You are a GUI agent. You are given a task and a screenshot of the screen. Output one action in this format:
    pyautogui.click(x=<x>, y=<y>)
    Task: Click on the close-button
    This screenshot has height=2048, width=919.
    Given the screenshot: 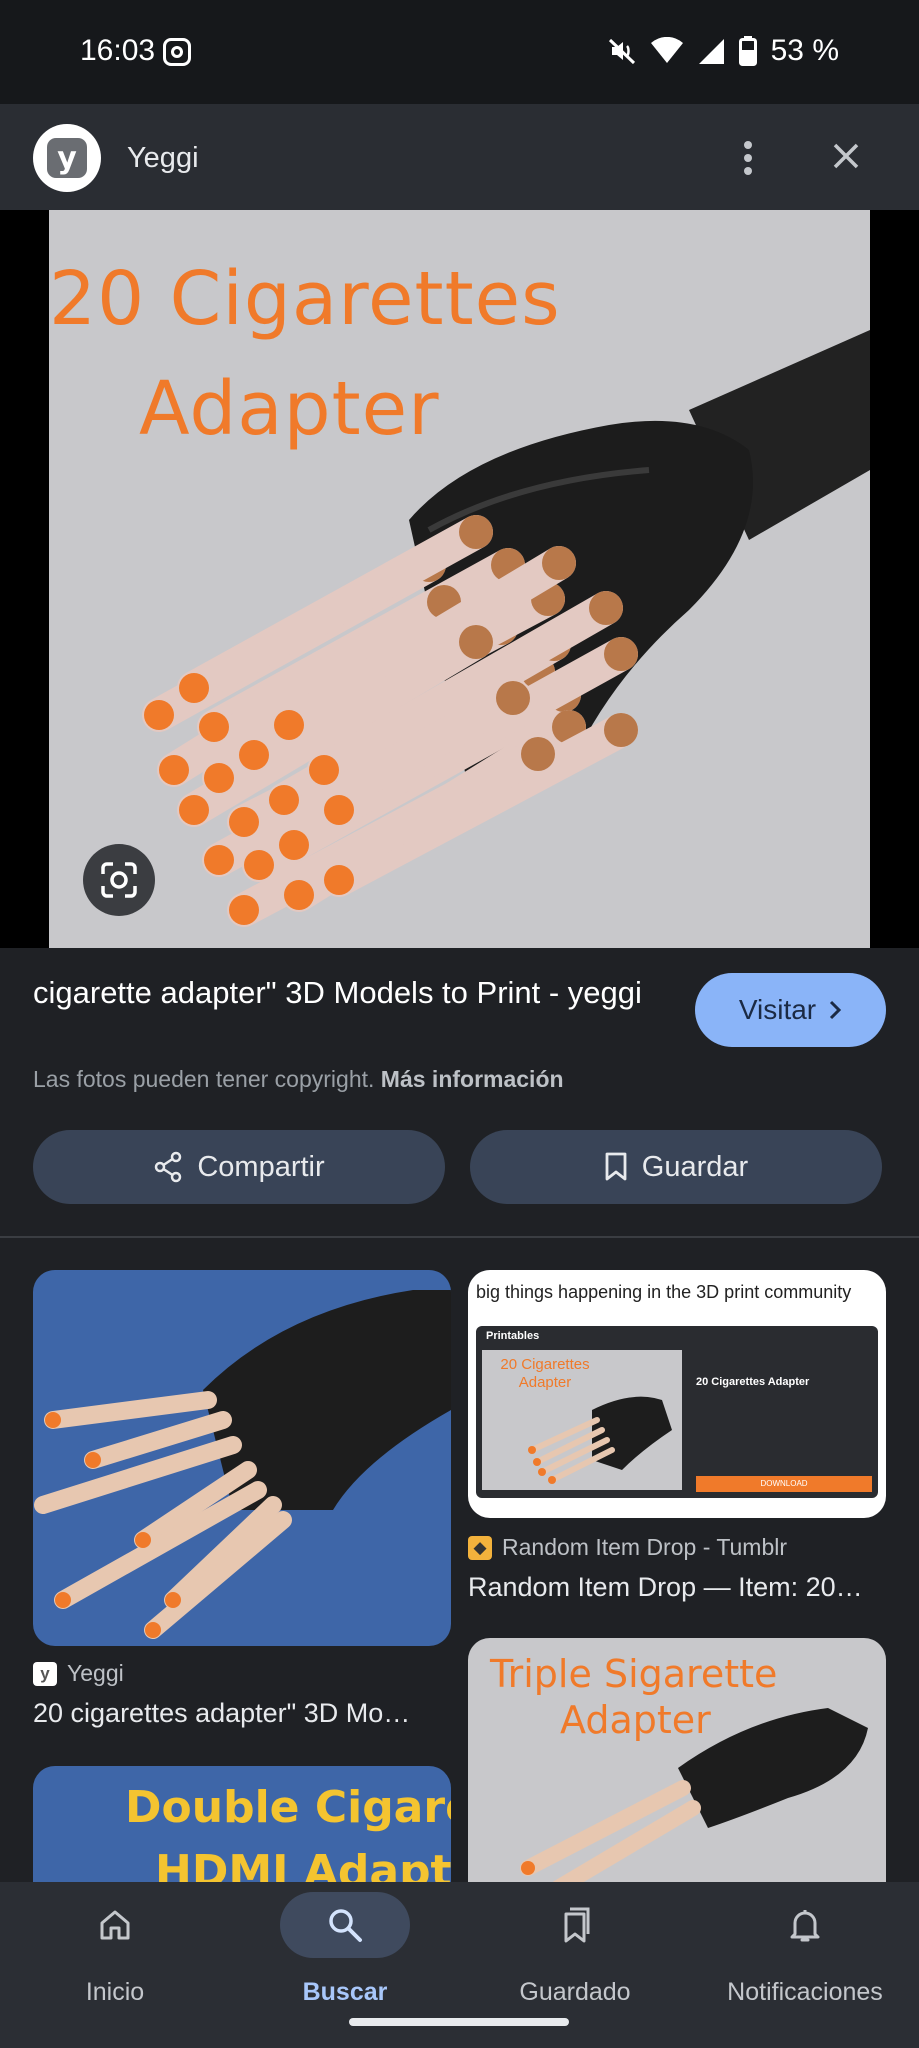 What is the action you would take?
    pyautogui.click(x=846, y=156)
    